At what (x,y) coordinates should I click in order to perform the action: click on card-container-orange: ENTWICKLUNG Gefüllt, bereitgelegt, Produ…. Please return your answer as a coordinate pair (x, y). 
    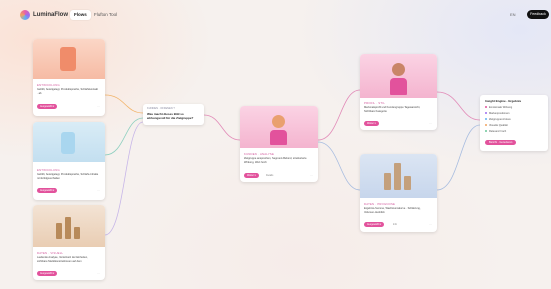
    Looking at the image, I should click on (69, 77).